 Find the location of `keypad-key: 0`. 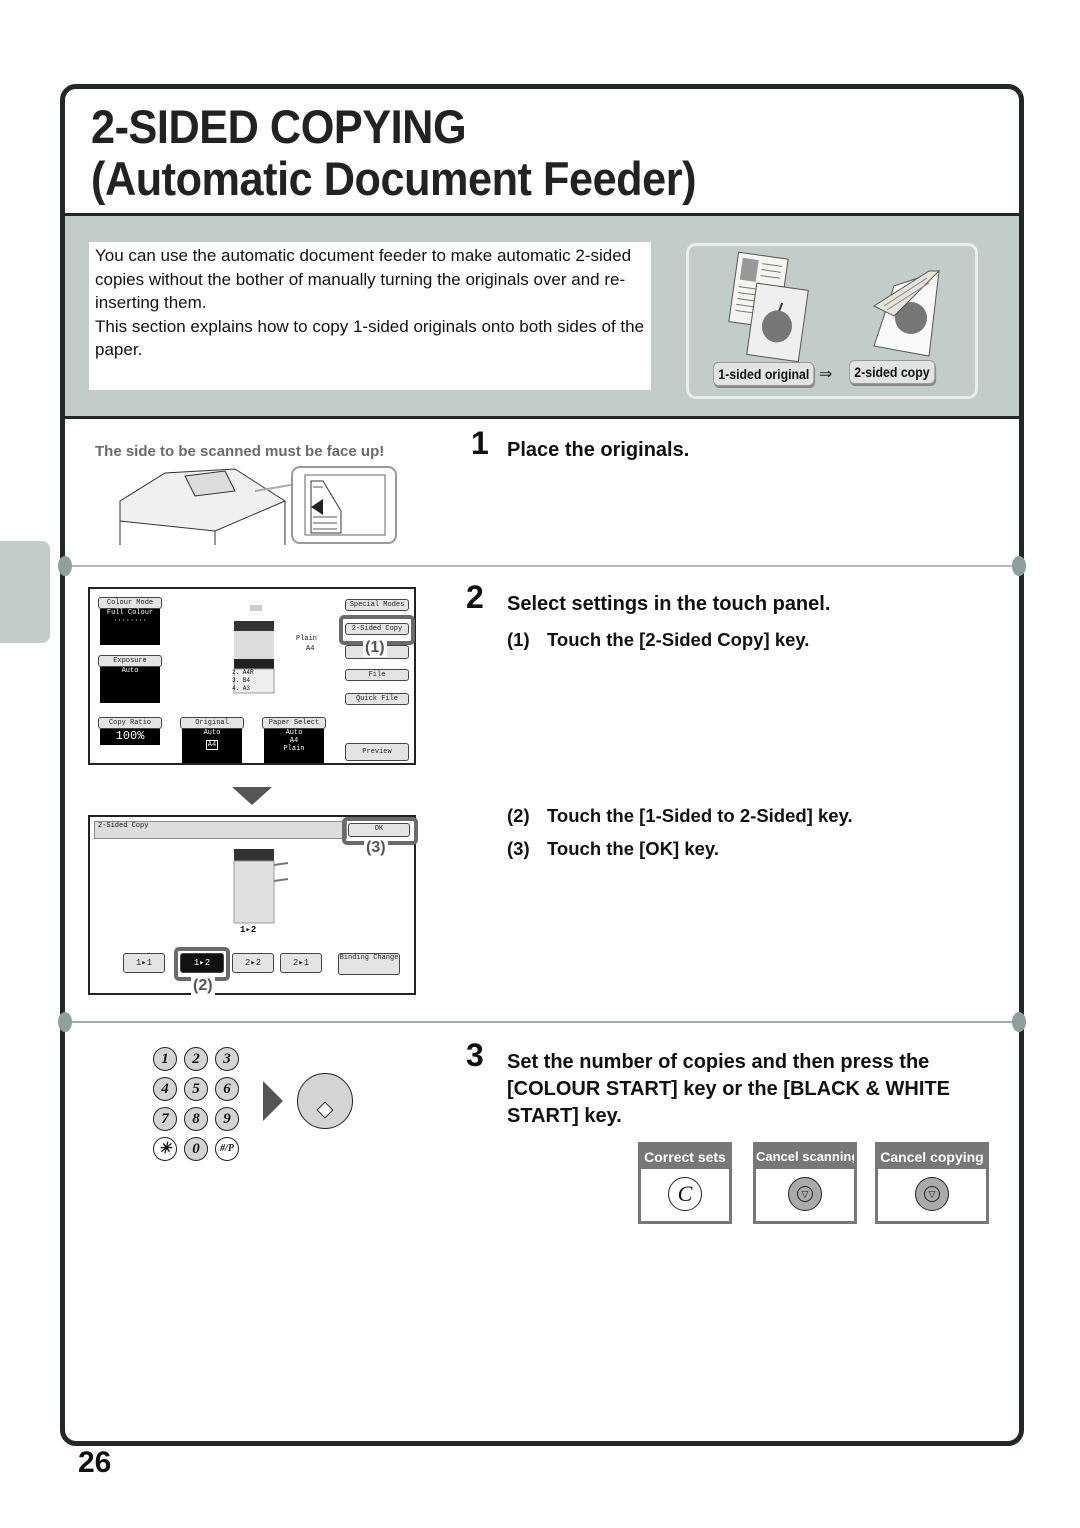

keypad-key: 0 is located at coordinates (196, 1149).